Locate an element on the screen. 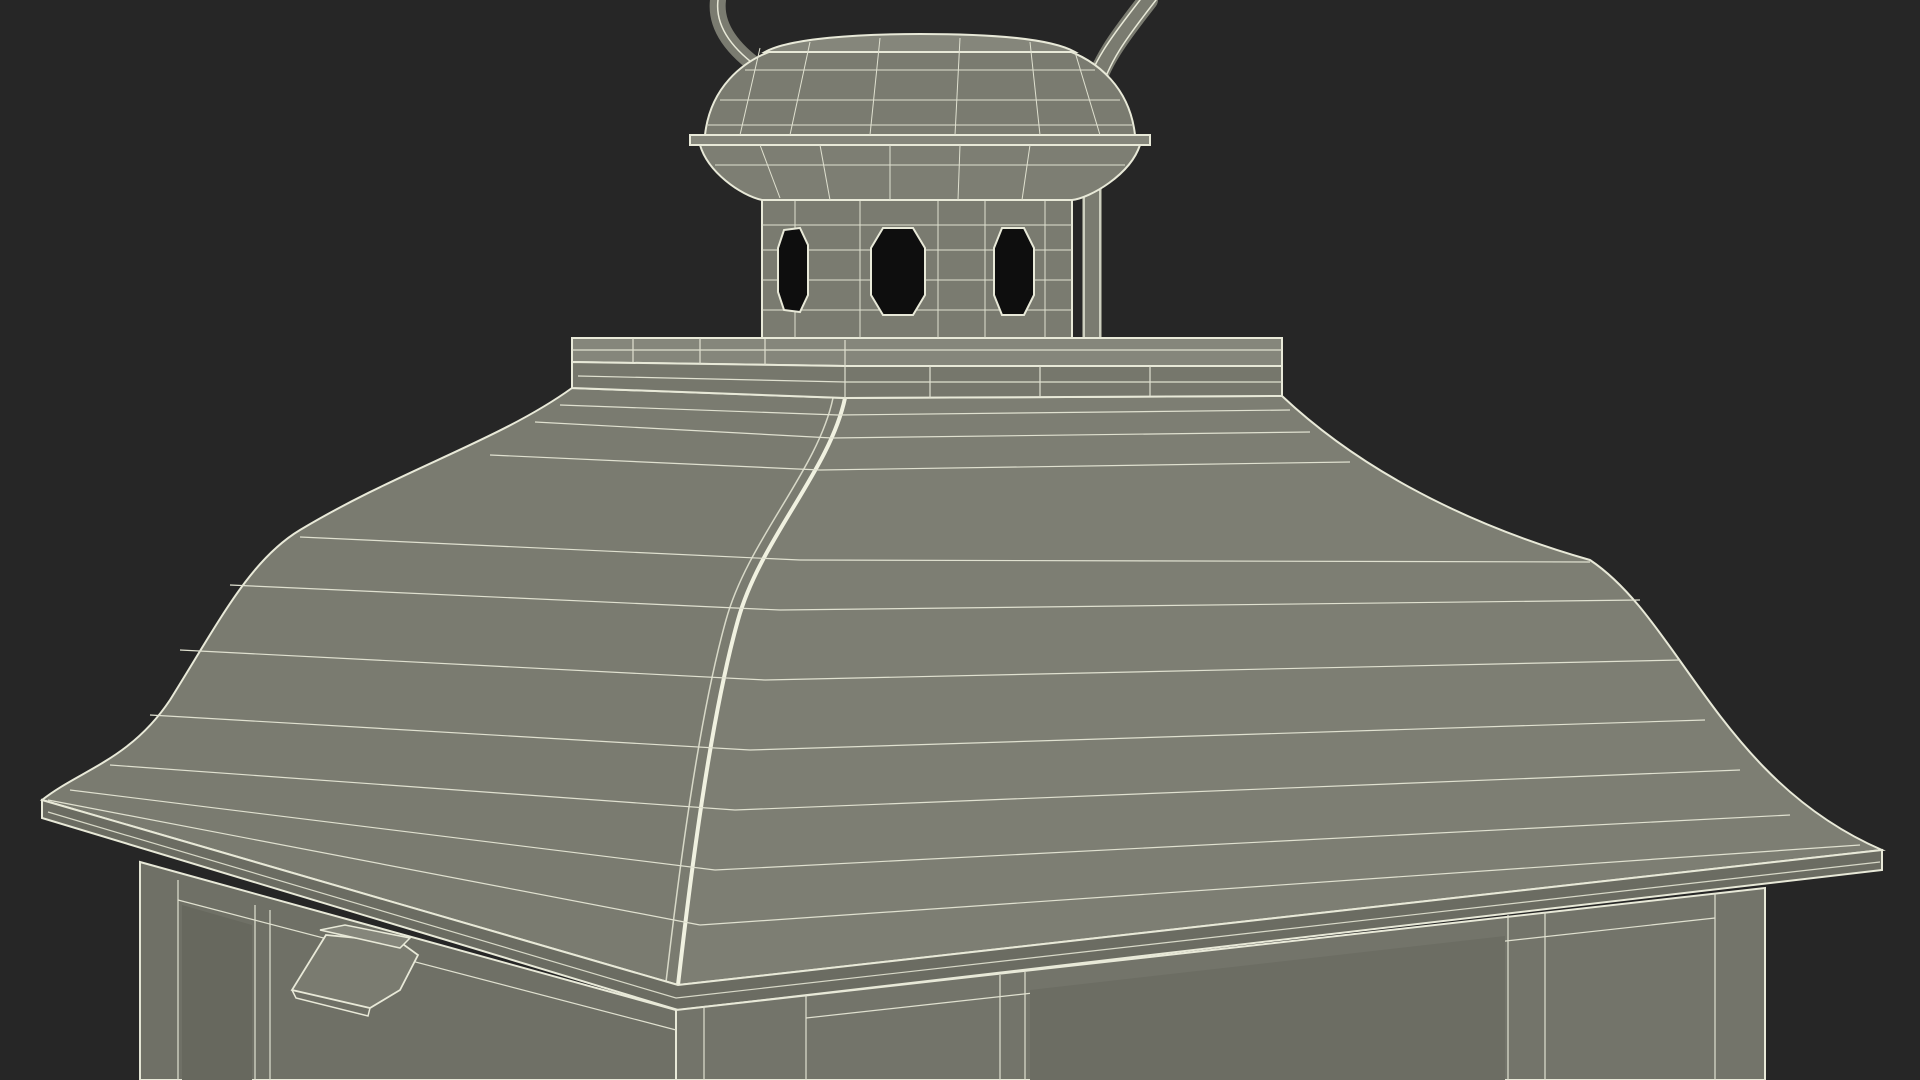 The width and height of the screenshot is (1920, 1080). base-plate-top is located at coordinates (927, 352).